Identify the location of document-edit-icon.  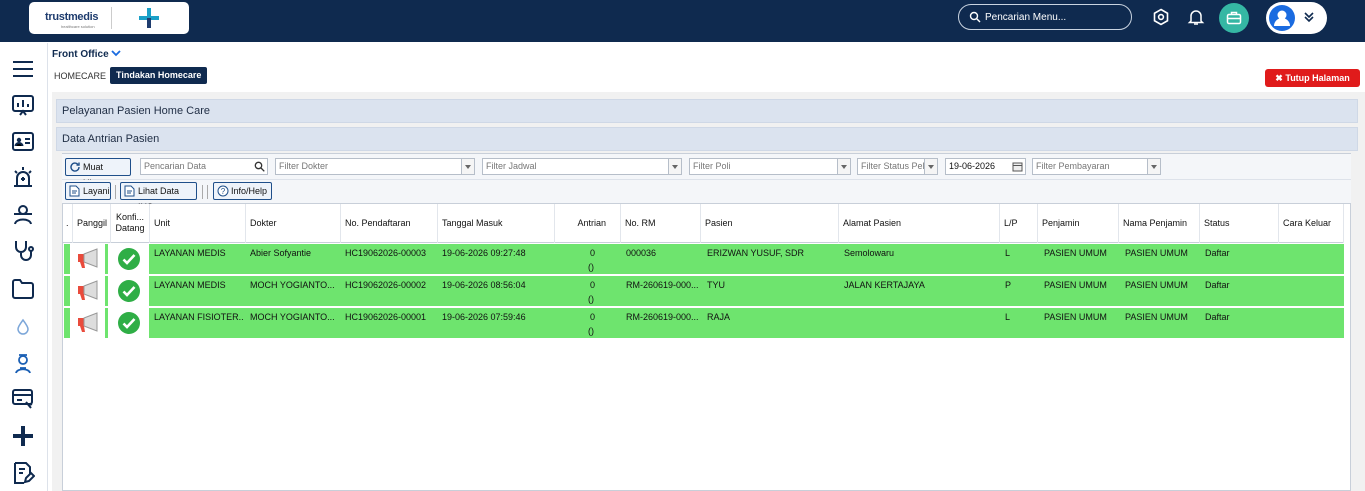
(23, 473).